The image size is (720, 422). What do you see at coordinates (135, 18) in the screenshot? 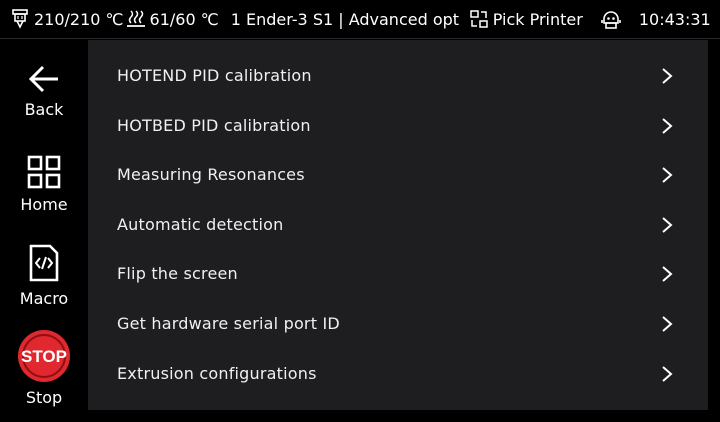
I see `heated-bed-icon` at bounding box center [135, 18].